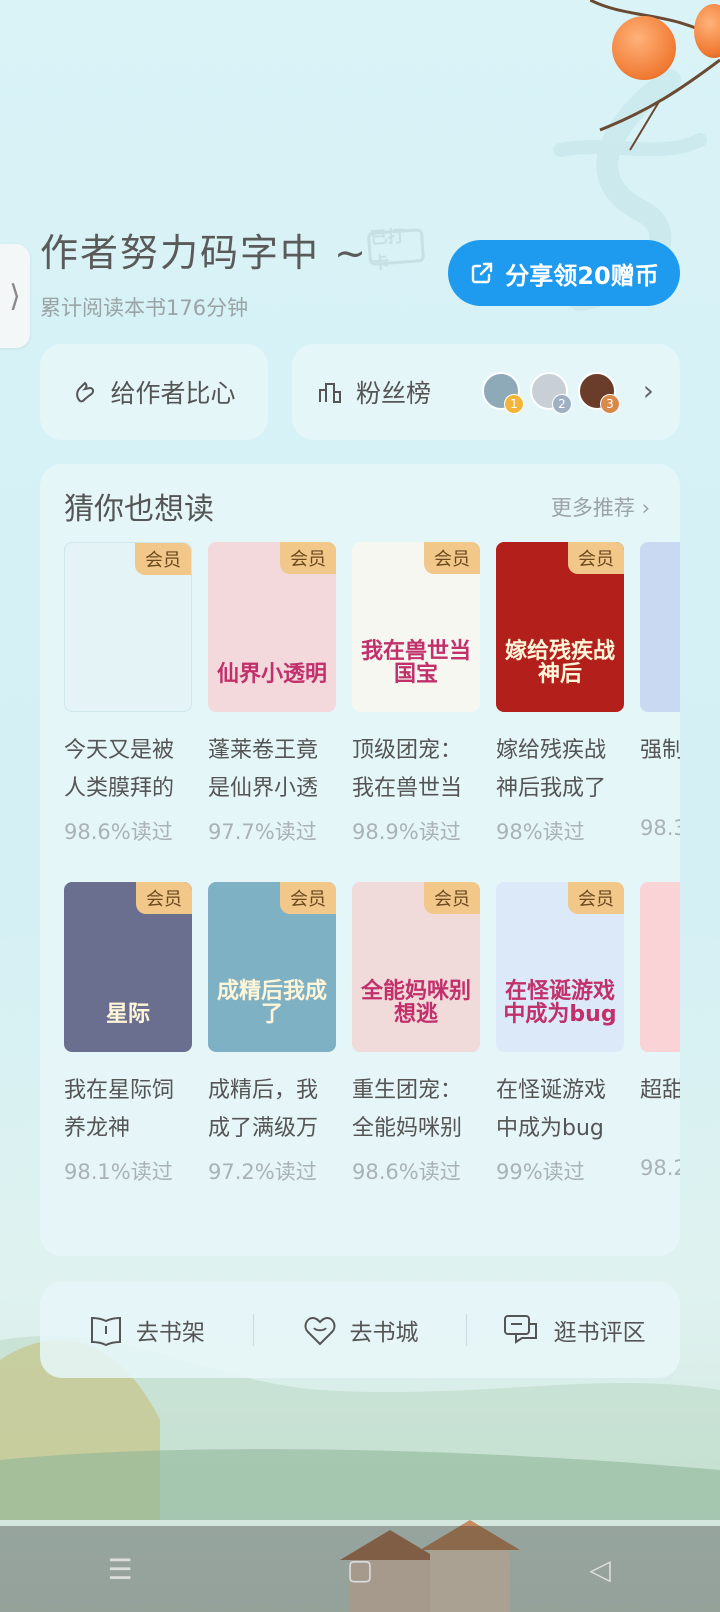  What do you see at coordinates (406, 832) in the screenshot?
I see `read-rate: 98.9%读过` at bounding box center [406, 832].